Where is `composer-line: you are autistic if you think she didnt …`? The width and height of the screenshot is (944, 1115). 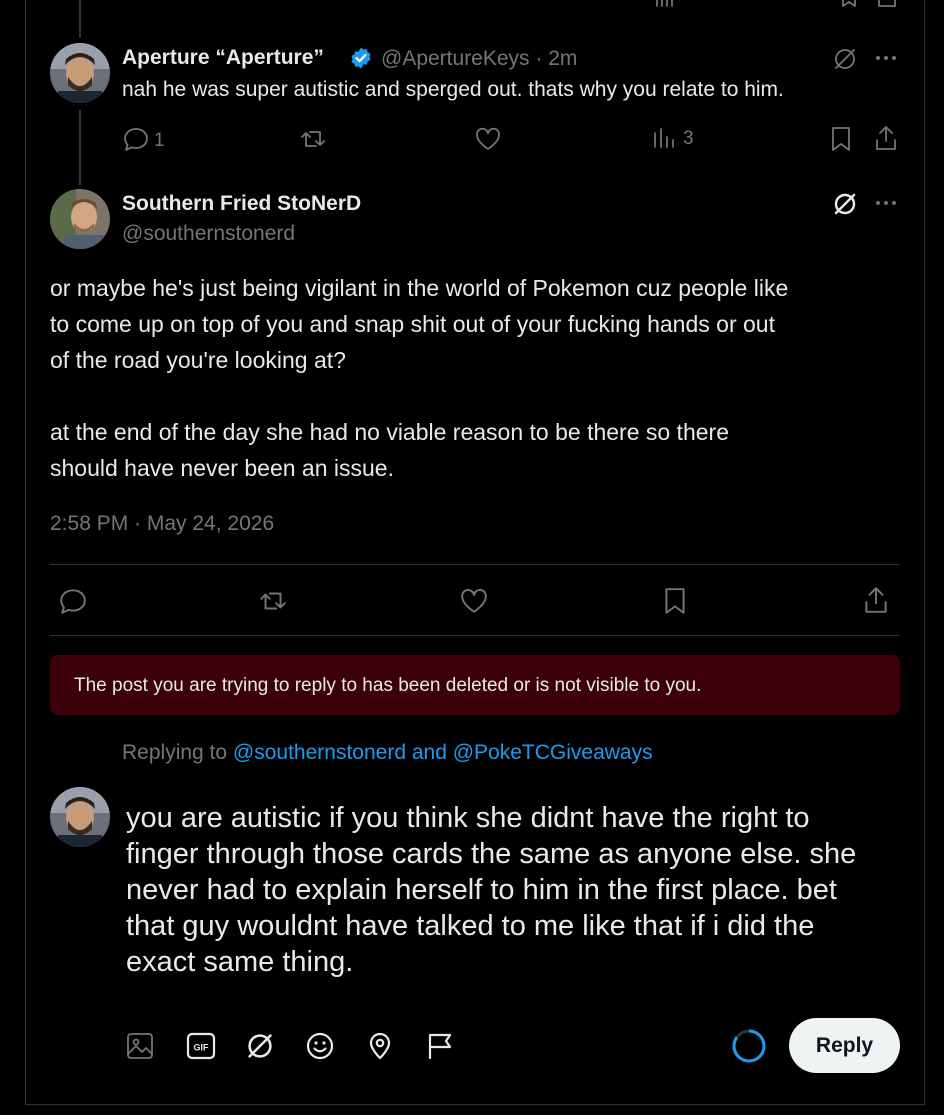
composer-line: you are autistic if you think she didnt … is located at coordinates (468, 818).